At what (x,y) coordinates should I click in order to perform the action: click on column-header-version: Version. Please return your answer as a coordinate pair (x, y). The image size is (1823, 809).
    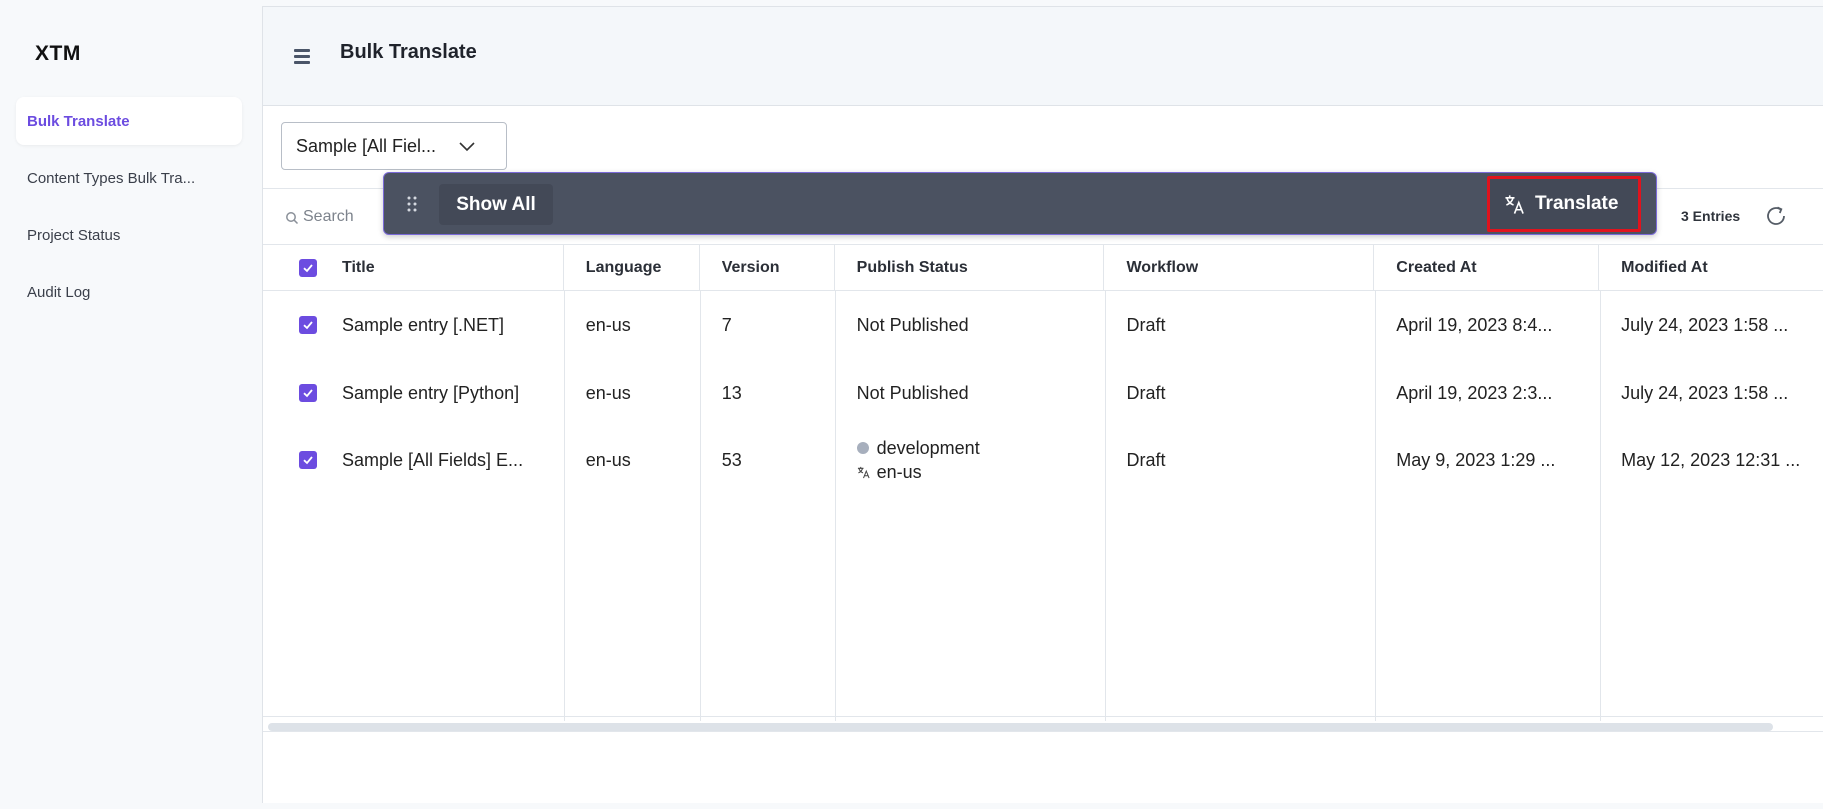
    Looking at the image, I should click on (767, 267).